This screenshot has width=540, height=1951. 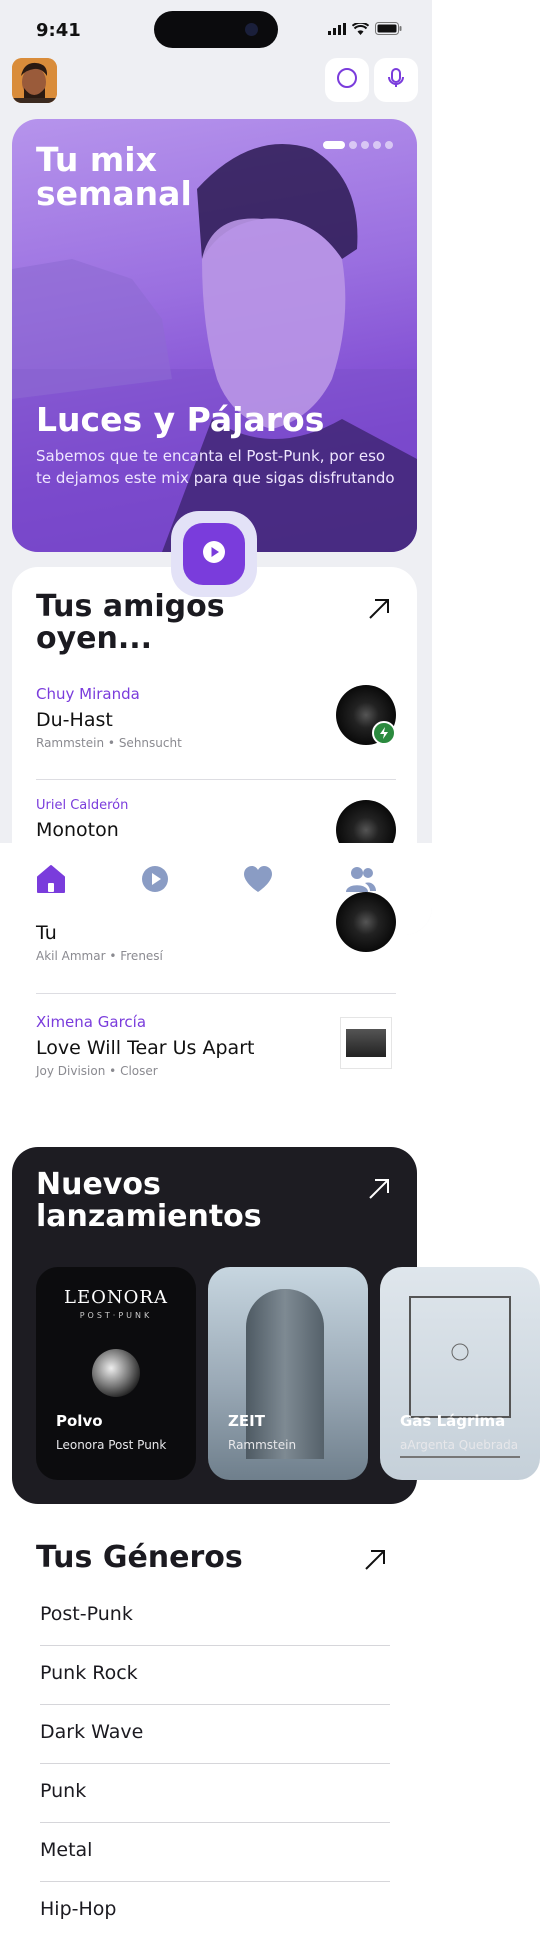 What do you see at coordinates (116, 1297) in the screenshot?
I see `album-art-text: LEONORA` at bounding box center [116, 1297].